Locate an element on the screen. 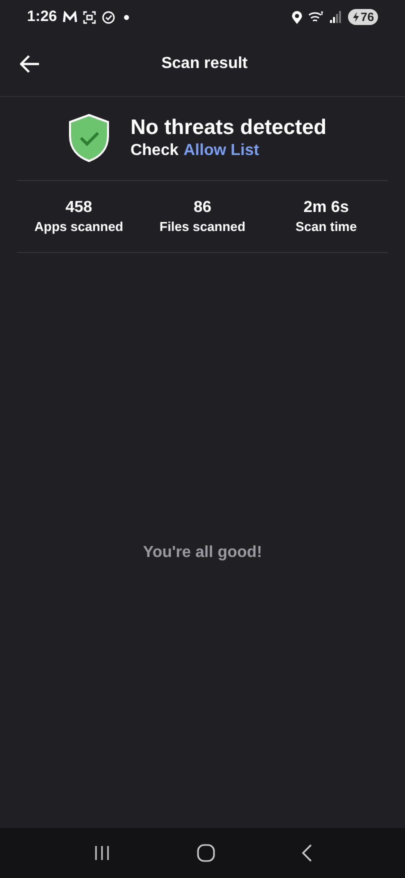 This screenshot has height=878, width=405. dot-icon is located at coordinates (127, 17).